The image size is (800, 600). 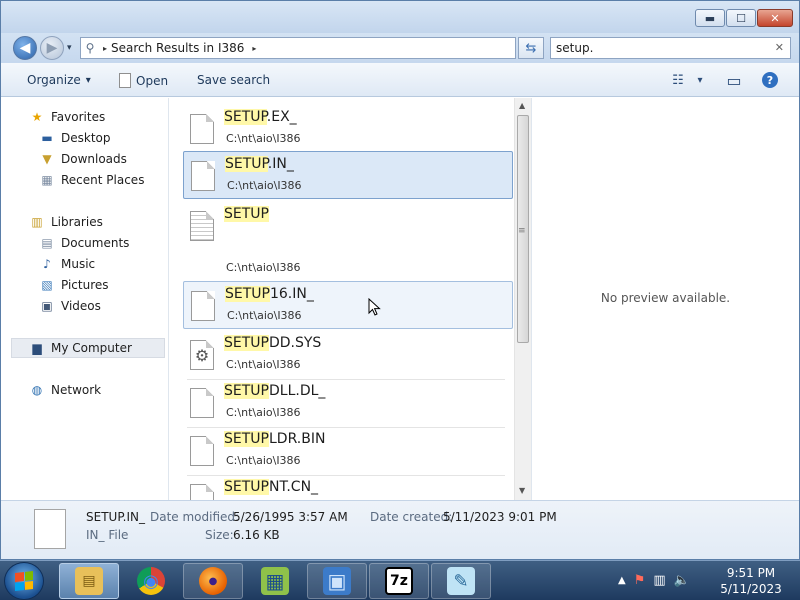 What do you see at coordinates (348, 241) in the screenshot?
I see `list-item: SETUP C:\nt\aio\I386` at bounding box center [348, 241].